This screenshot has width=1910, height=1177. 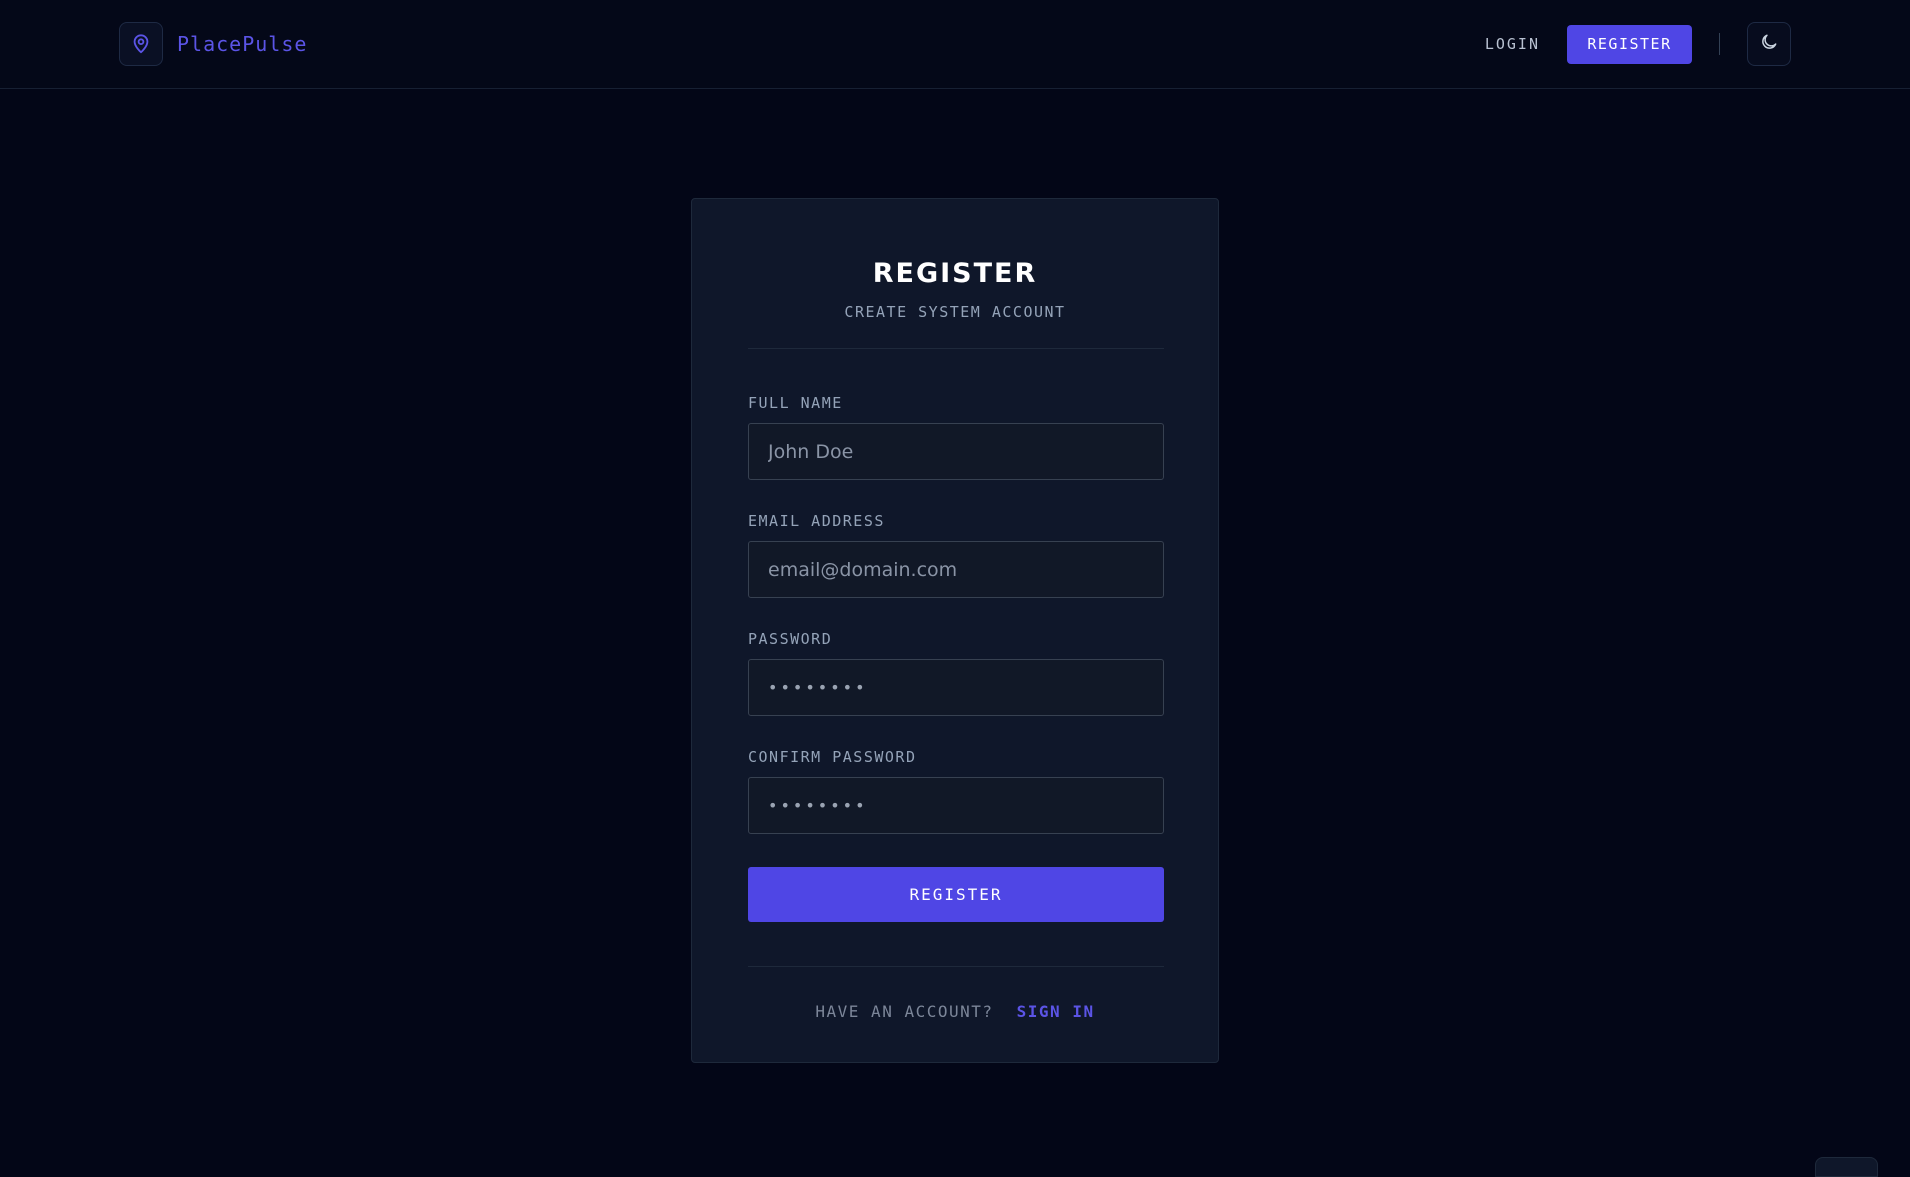 I want to click on card-subtitle: CREATE SYSTEM ACCOUNT, so click(x=955, y=312).